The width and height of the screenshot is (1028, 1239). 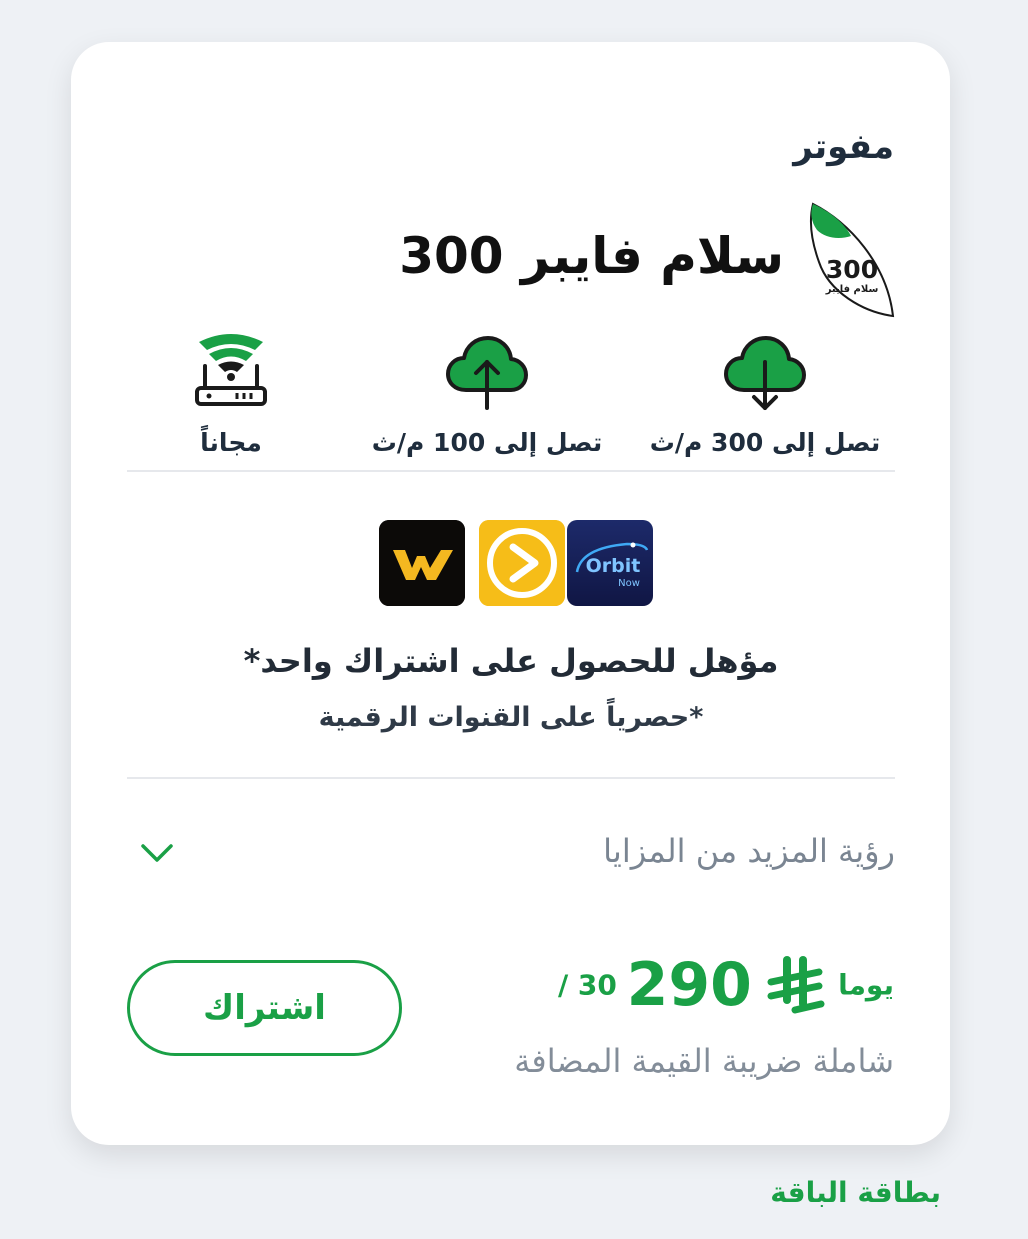 I want to click on riyal-icon, so click(x=796, y=985).